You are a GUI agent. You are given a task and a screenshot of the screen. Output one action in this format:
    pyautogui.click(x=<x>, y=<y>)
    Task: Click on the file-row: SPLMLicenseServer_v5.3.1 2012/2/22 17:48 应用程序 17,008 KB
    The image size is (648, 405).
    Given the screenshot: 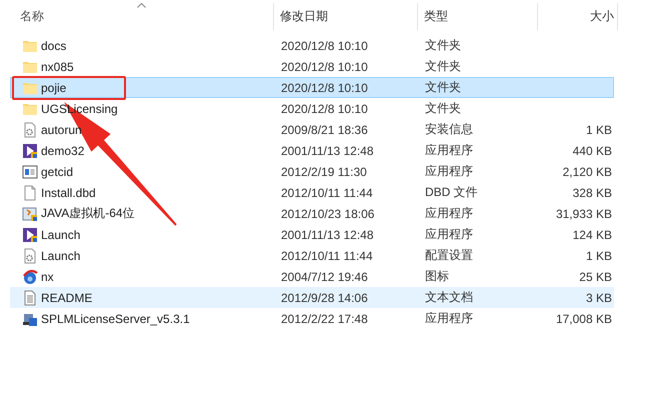 What is the action you would take?
    pyautogui.click(x=312, y=318)
    